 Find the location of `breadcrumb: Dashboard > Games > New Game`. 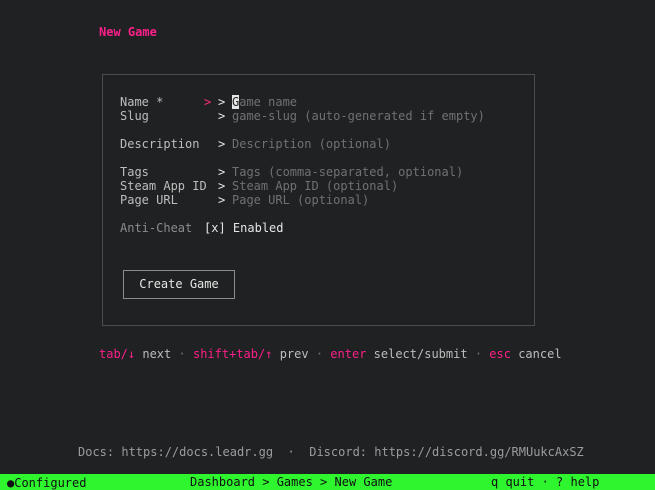

breadcrumb: Dashboard > Games > New Game is located at coordinates (291, 482).